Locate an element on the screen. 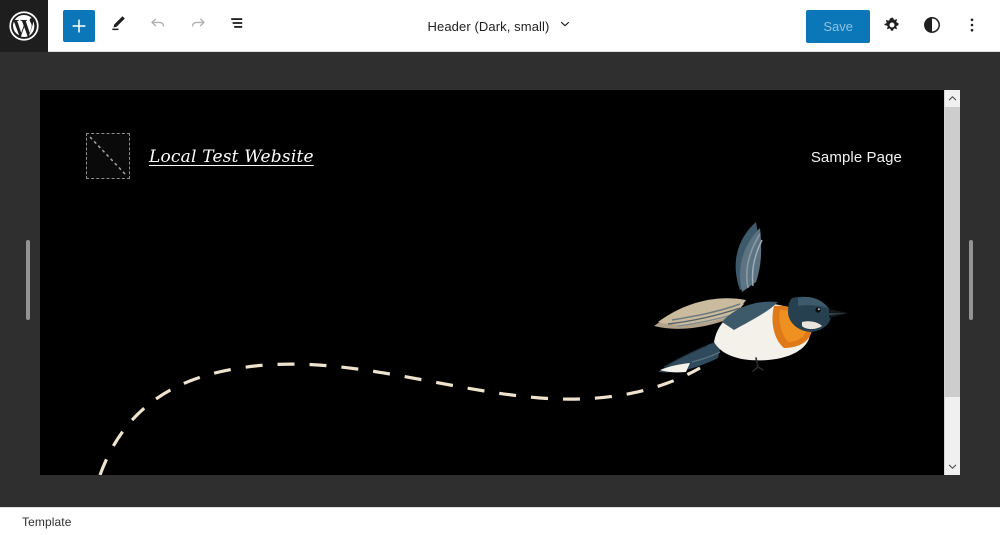 Image resolution: width=1000 pixels, height=535 pixels. editor-tools is located at coordinates (151, 26).